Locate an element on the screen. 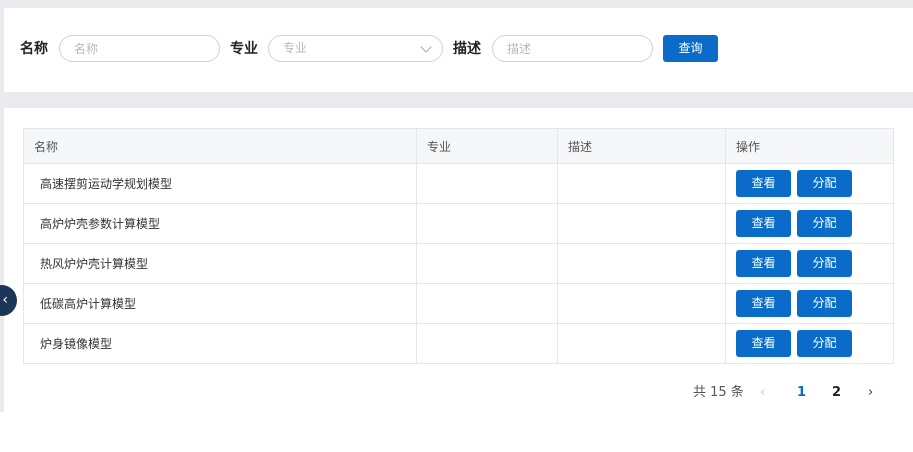 The image size is (913, 452). name-label: 名称 is located at coordinates (34, 49).